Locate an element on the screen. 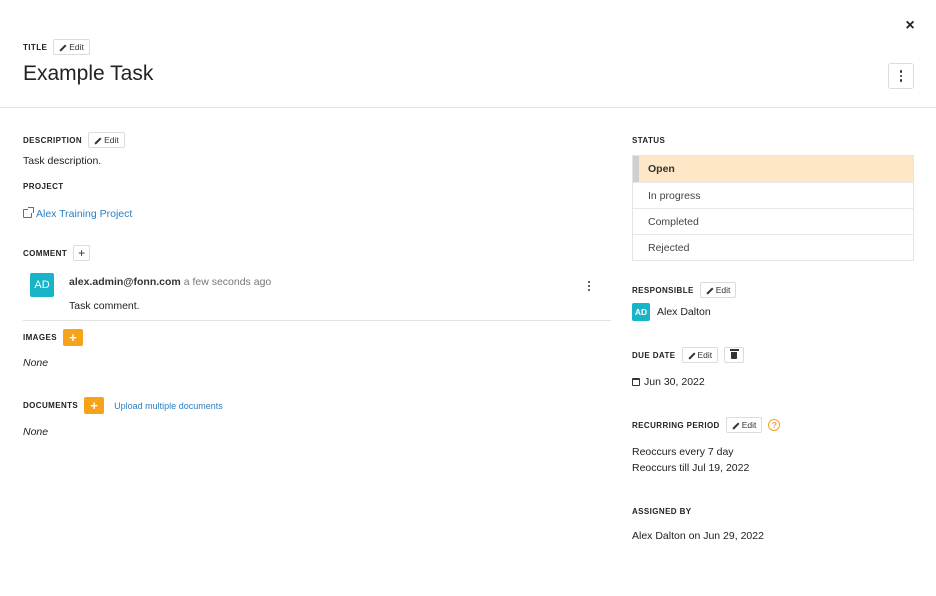  images-empty: None is located at coordinates (36, 363).